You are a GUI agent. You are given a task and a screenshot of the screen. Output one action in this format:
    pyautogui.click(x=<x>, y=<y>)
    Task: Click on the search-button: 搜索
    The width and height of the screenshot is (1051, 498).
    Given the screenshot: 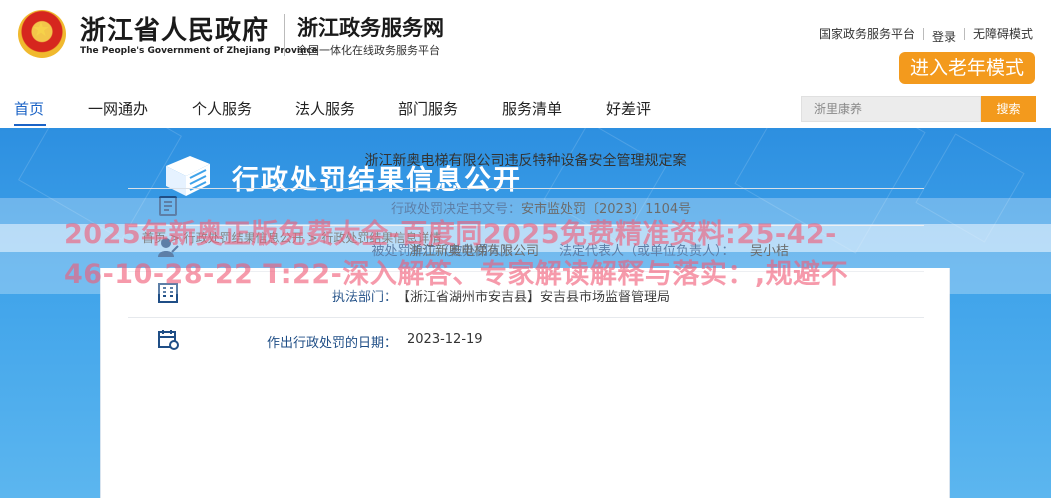 What is the action you would take?
    pyautogui.click(x=1008, y=109)
    